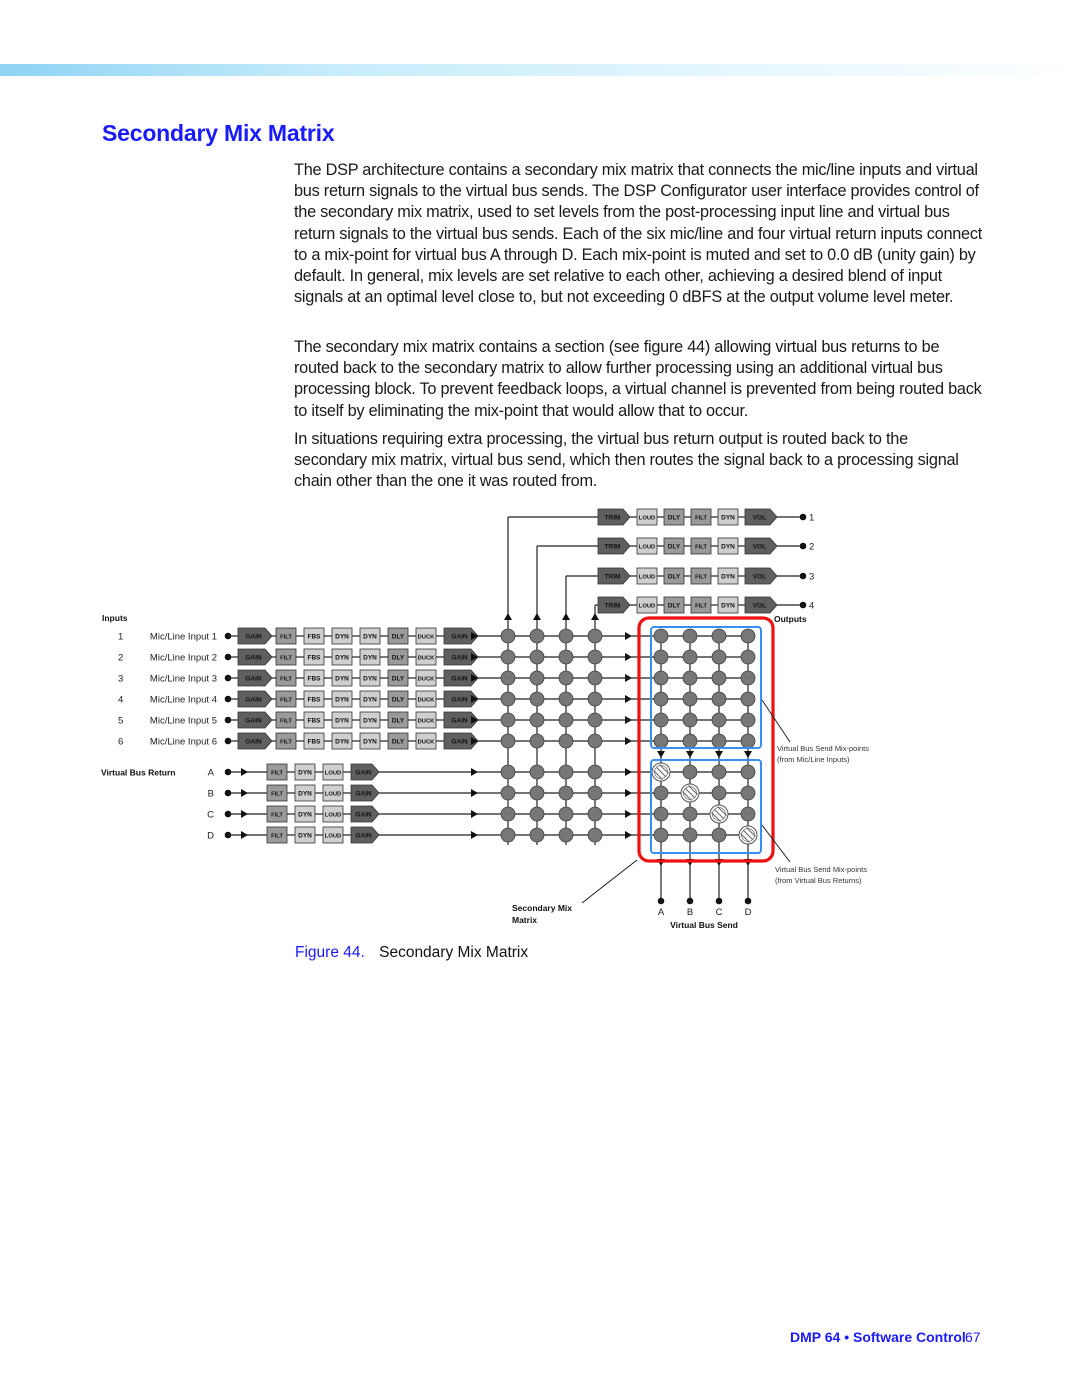 The width and height of the screenshot is (1080, 1397). I want to click on bus-send-label: Virtual Bus Send, so click(704, 925).